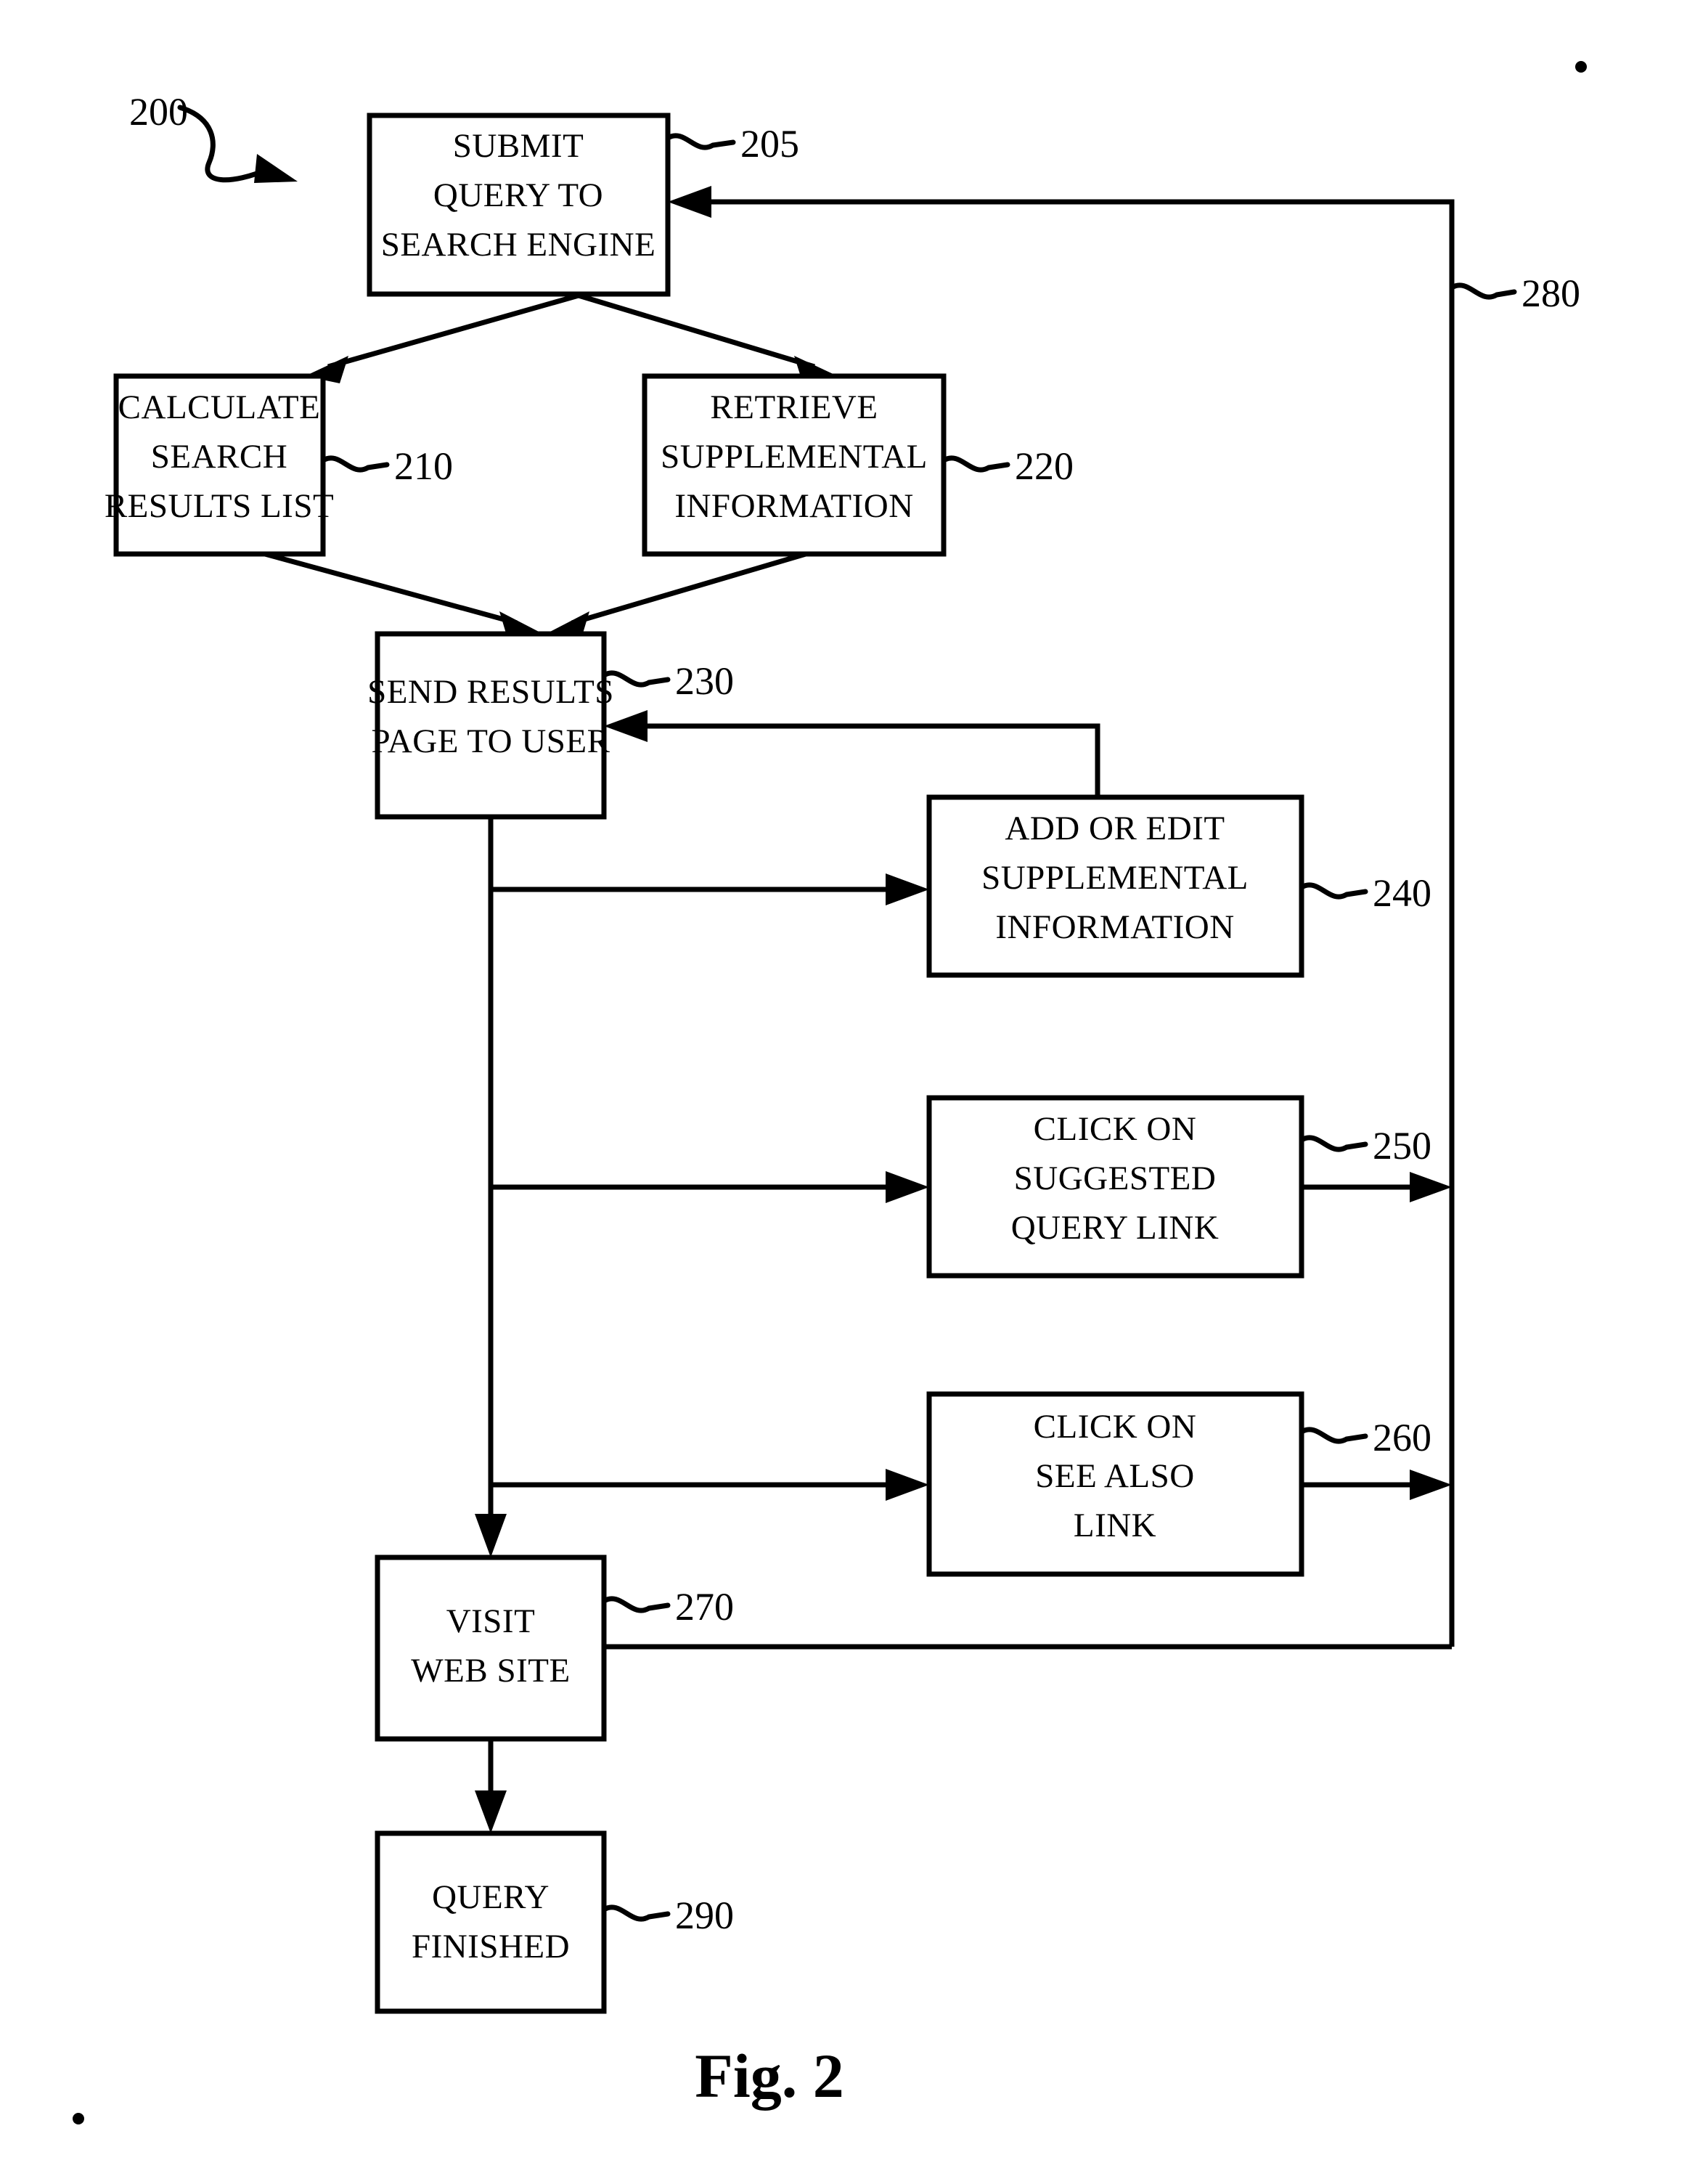 The width and height of the screenshot is (1687, 2184). Describe the element at coordinates (1115, 1129) in the screenshot. I see `node-click-suggested-query-link-line-1: CLICK ON` at that location.